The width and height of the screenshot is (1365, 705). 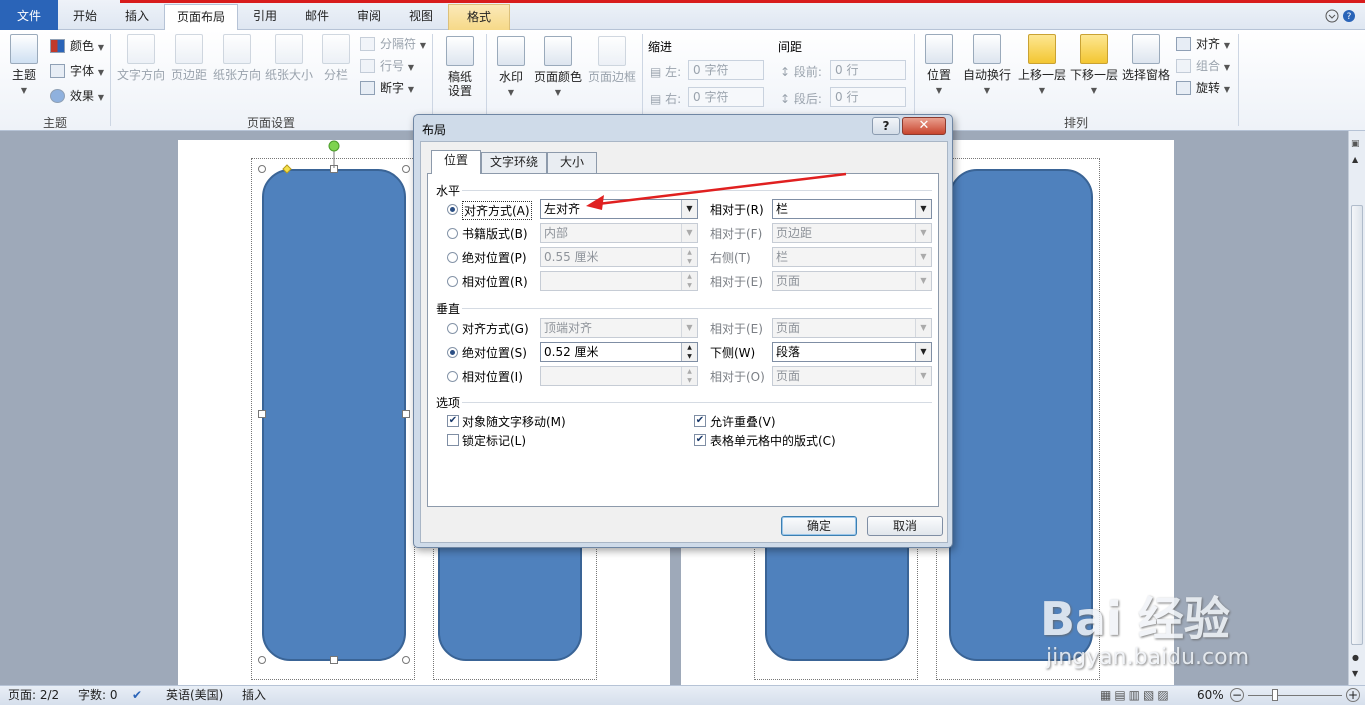 What do you see at coordinates (421, 17) in the screenshot?
I see `tab-view: 视图` at bounding box center [421, 17].